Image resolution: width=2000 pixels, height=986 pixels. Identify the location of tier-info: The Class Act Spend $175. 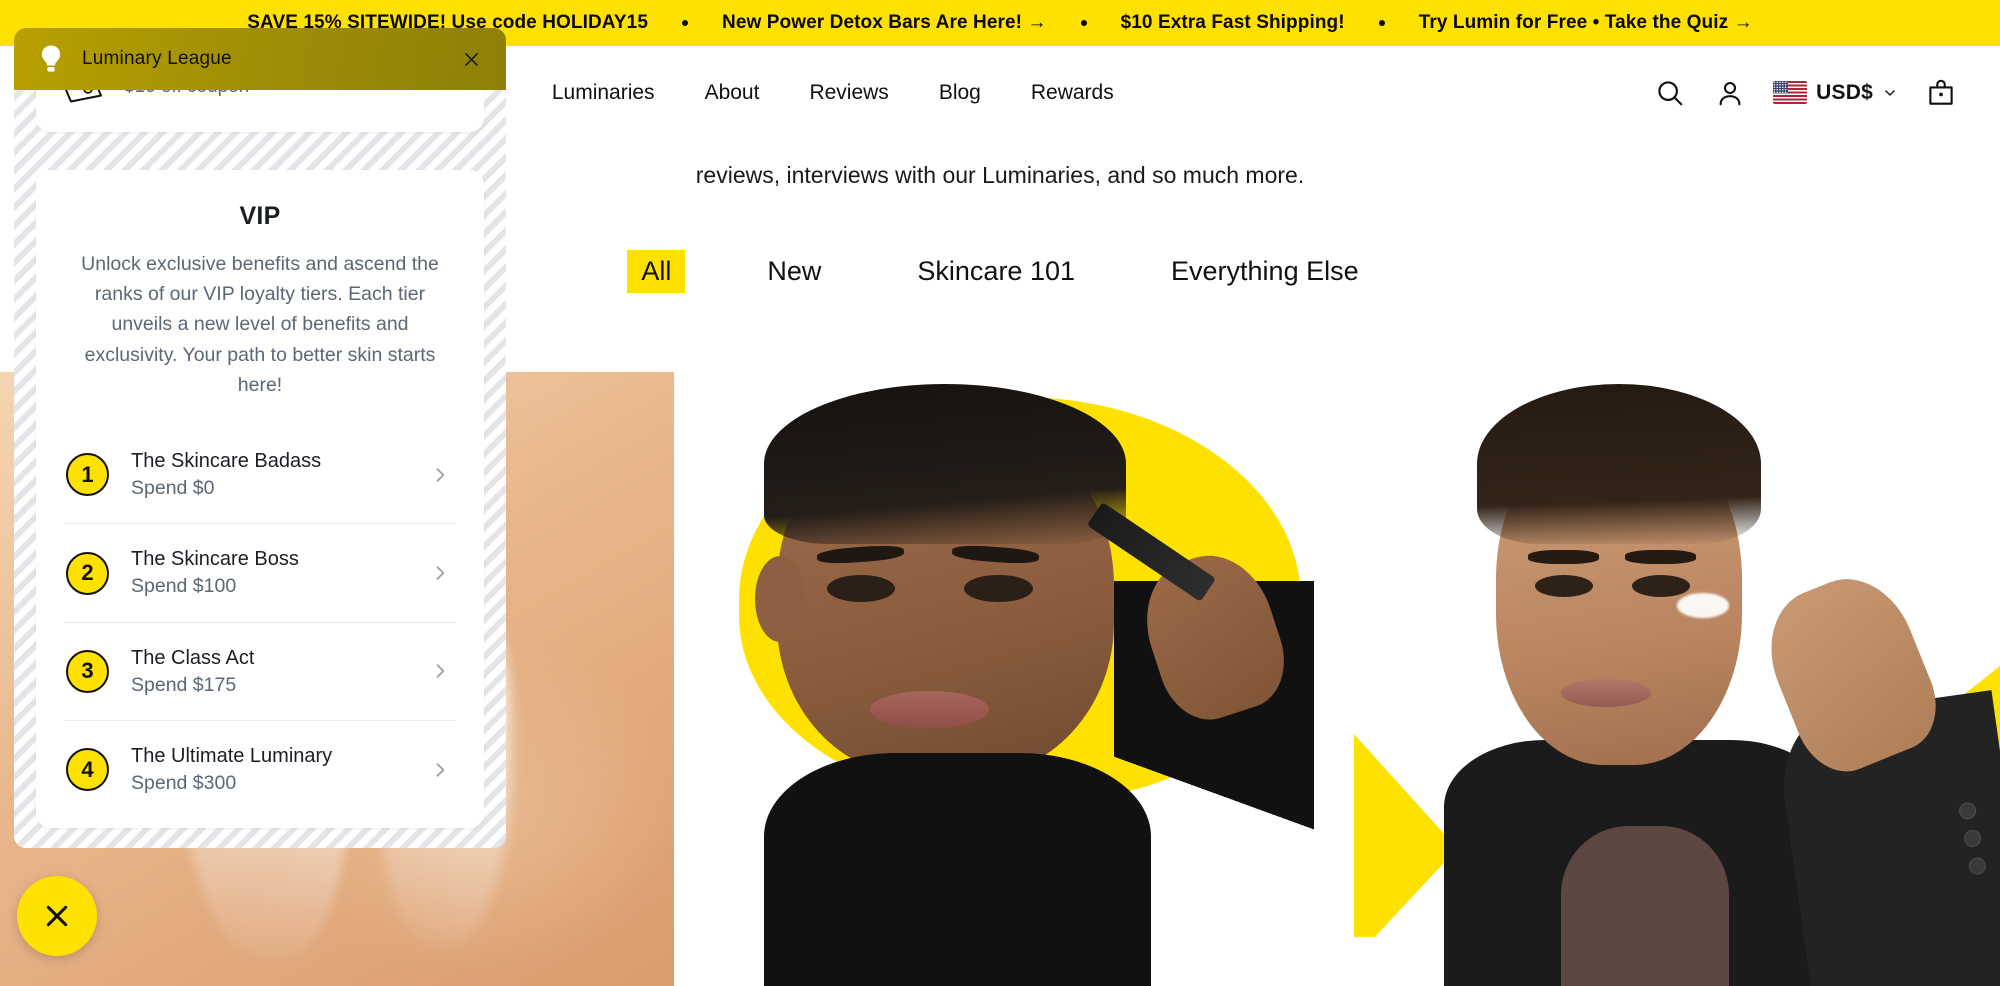
(280, 671).